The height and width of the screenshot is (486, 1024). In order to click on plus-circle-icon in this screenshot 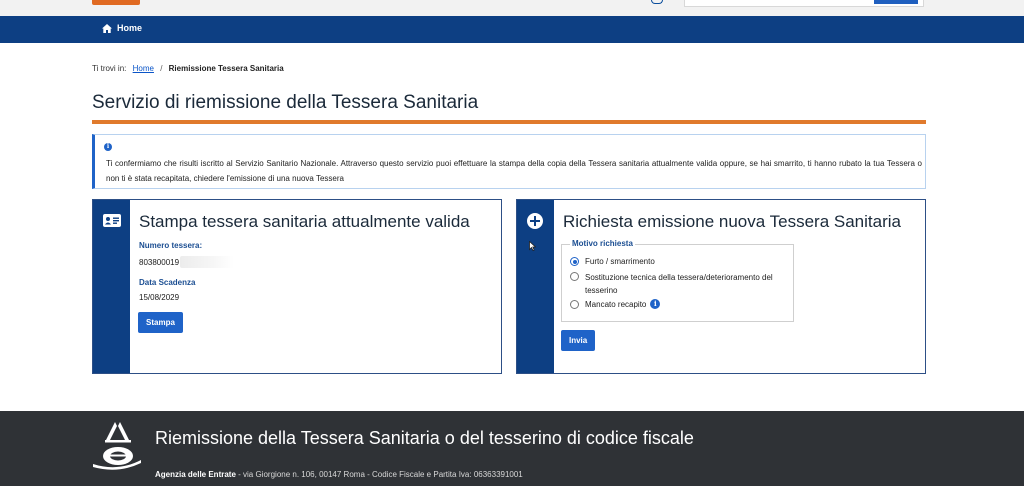, I will do `click(535, 221)`.